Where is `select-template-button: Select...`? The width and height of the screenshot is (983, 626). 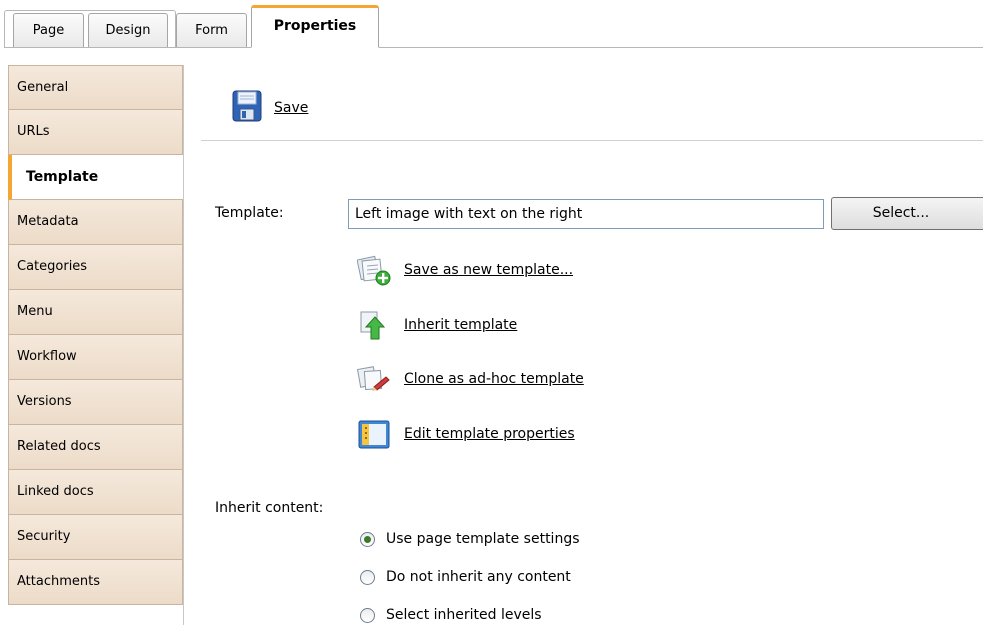 select-template-button: Select... is located at coordinates (907, 213).